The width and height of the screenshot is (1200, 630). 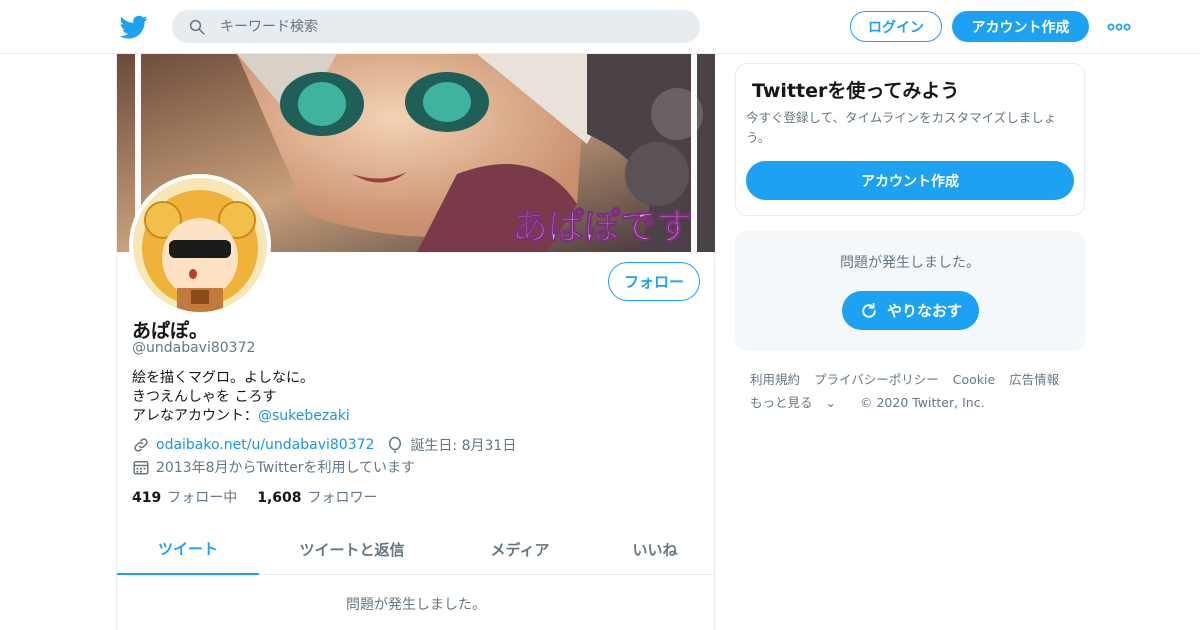 I want to click on top-navigation-bar: ログイン アカウント作成, so click(x=600, y=27).